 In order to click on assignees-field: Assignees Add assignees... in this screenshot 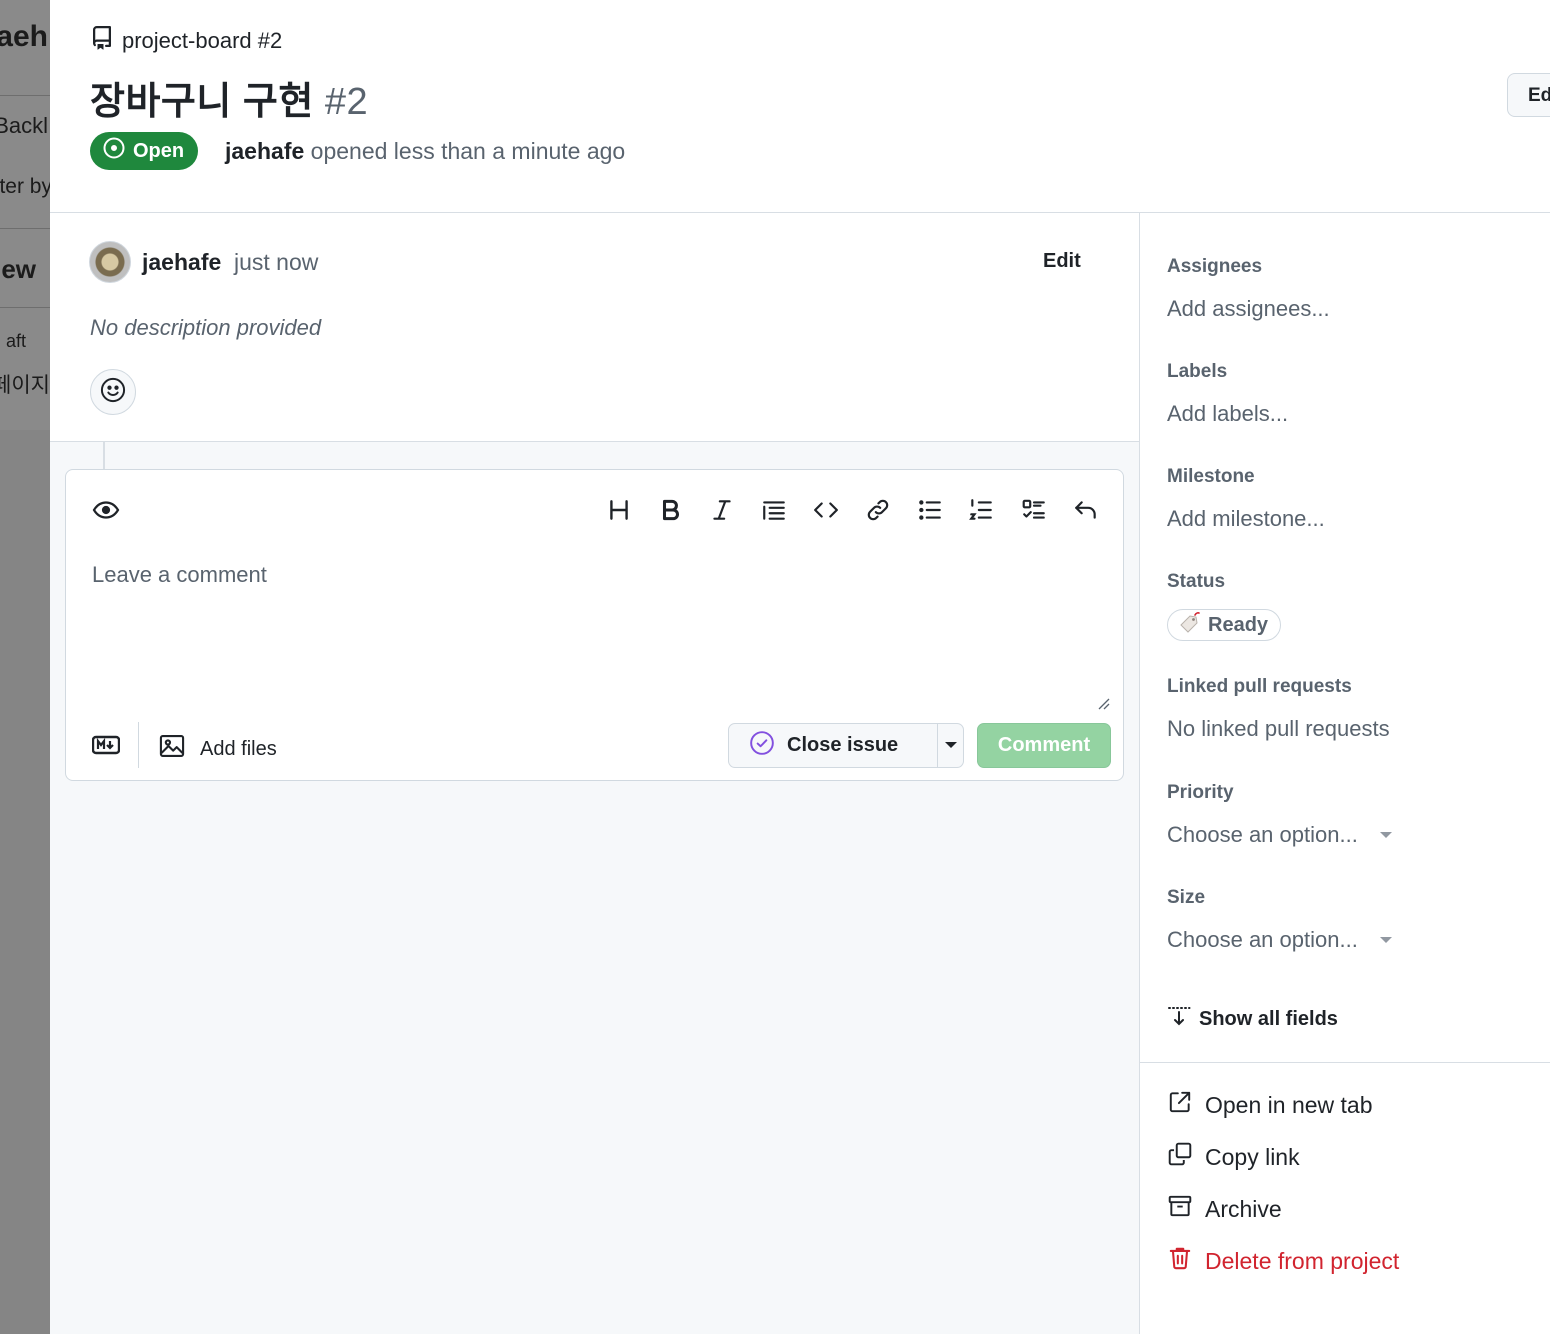, I will do `click(1248, 289)`.